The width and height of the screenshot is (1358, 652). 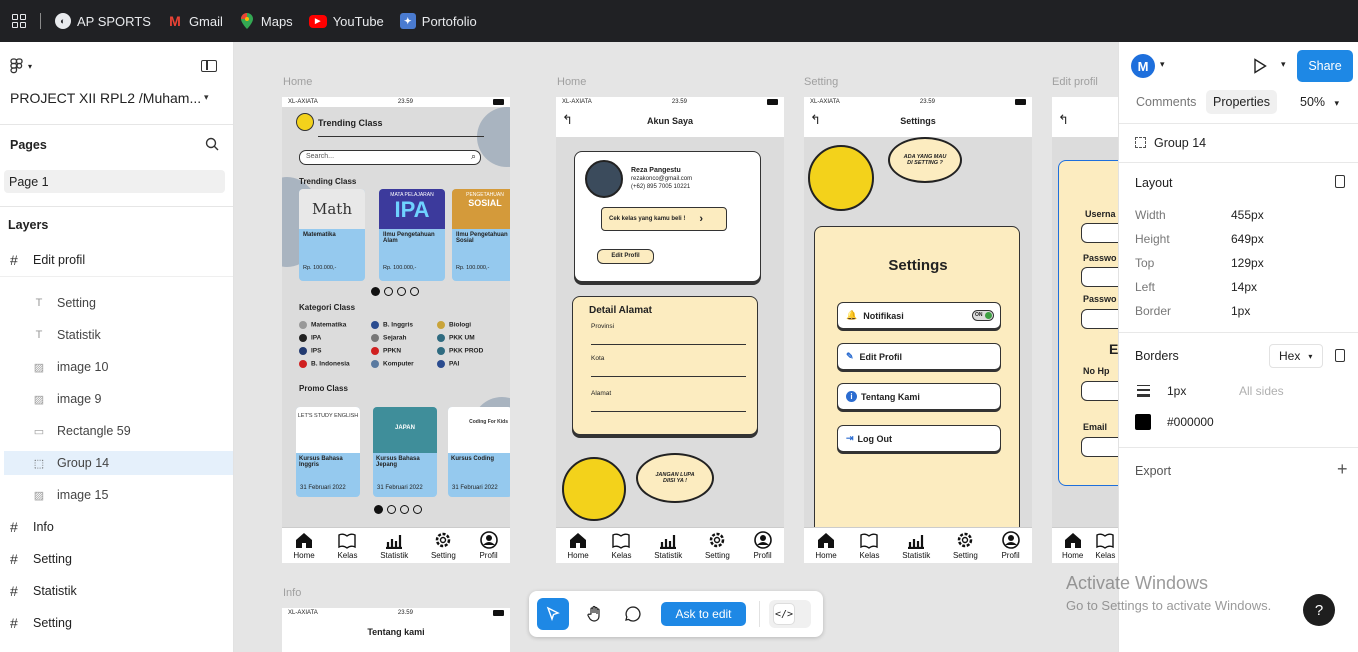 What do you see at coordinates (1247, 239) in the screenshot?
I see `height-value: 649px` at bounding box center [1247, 239].